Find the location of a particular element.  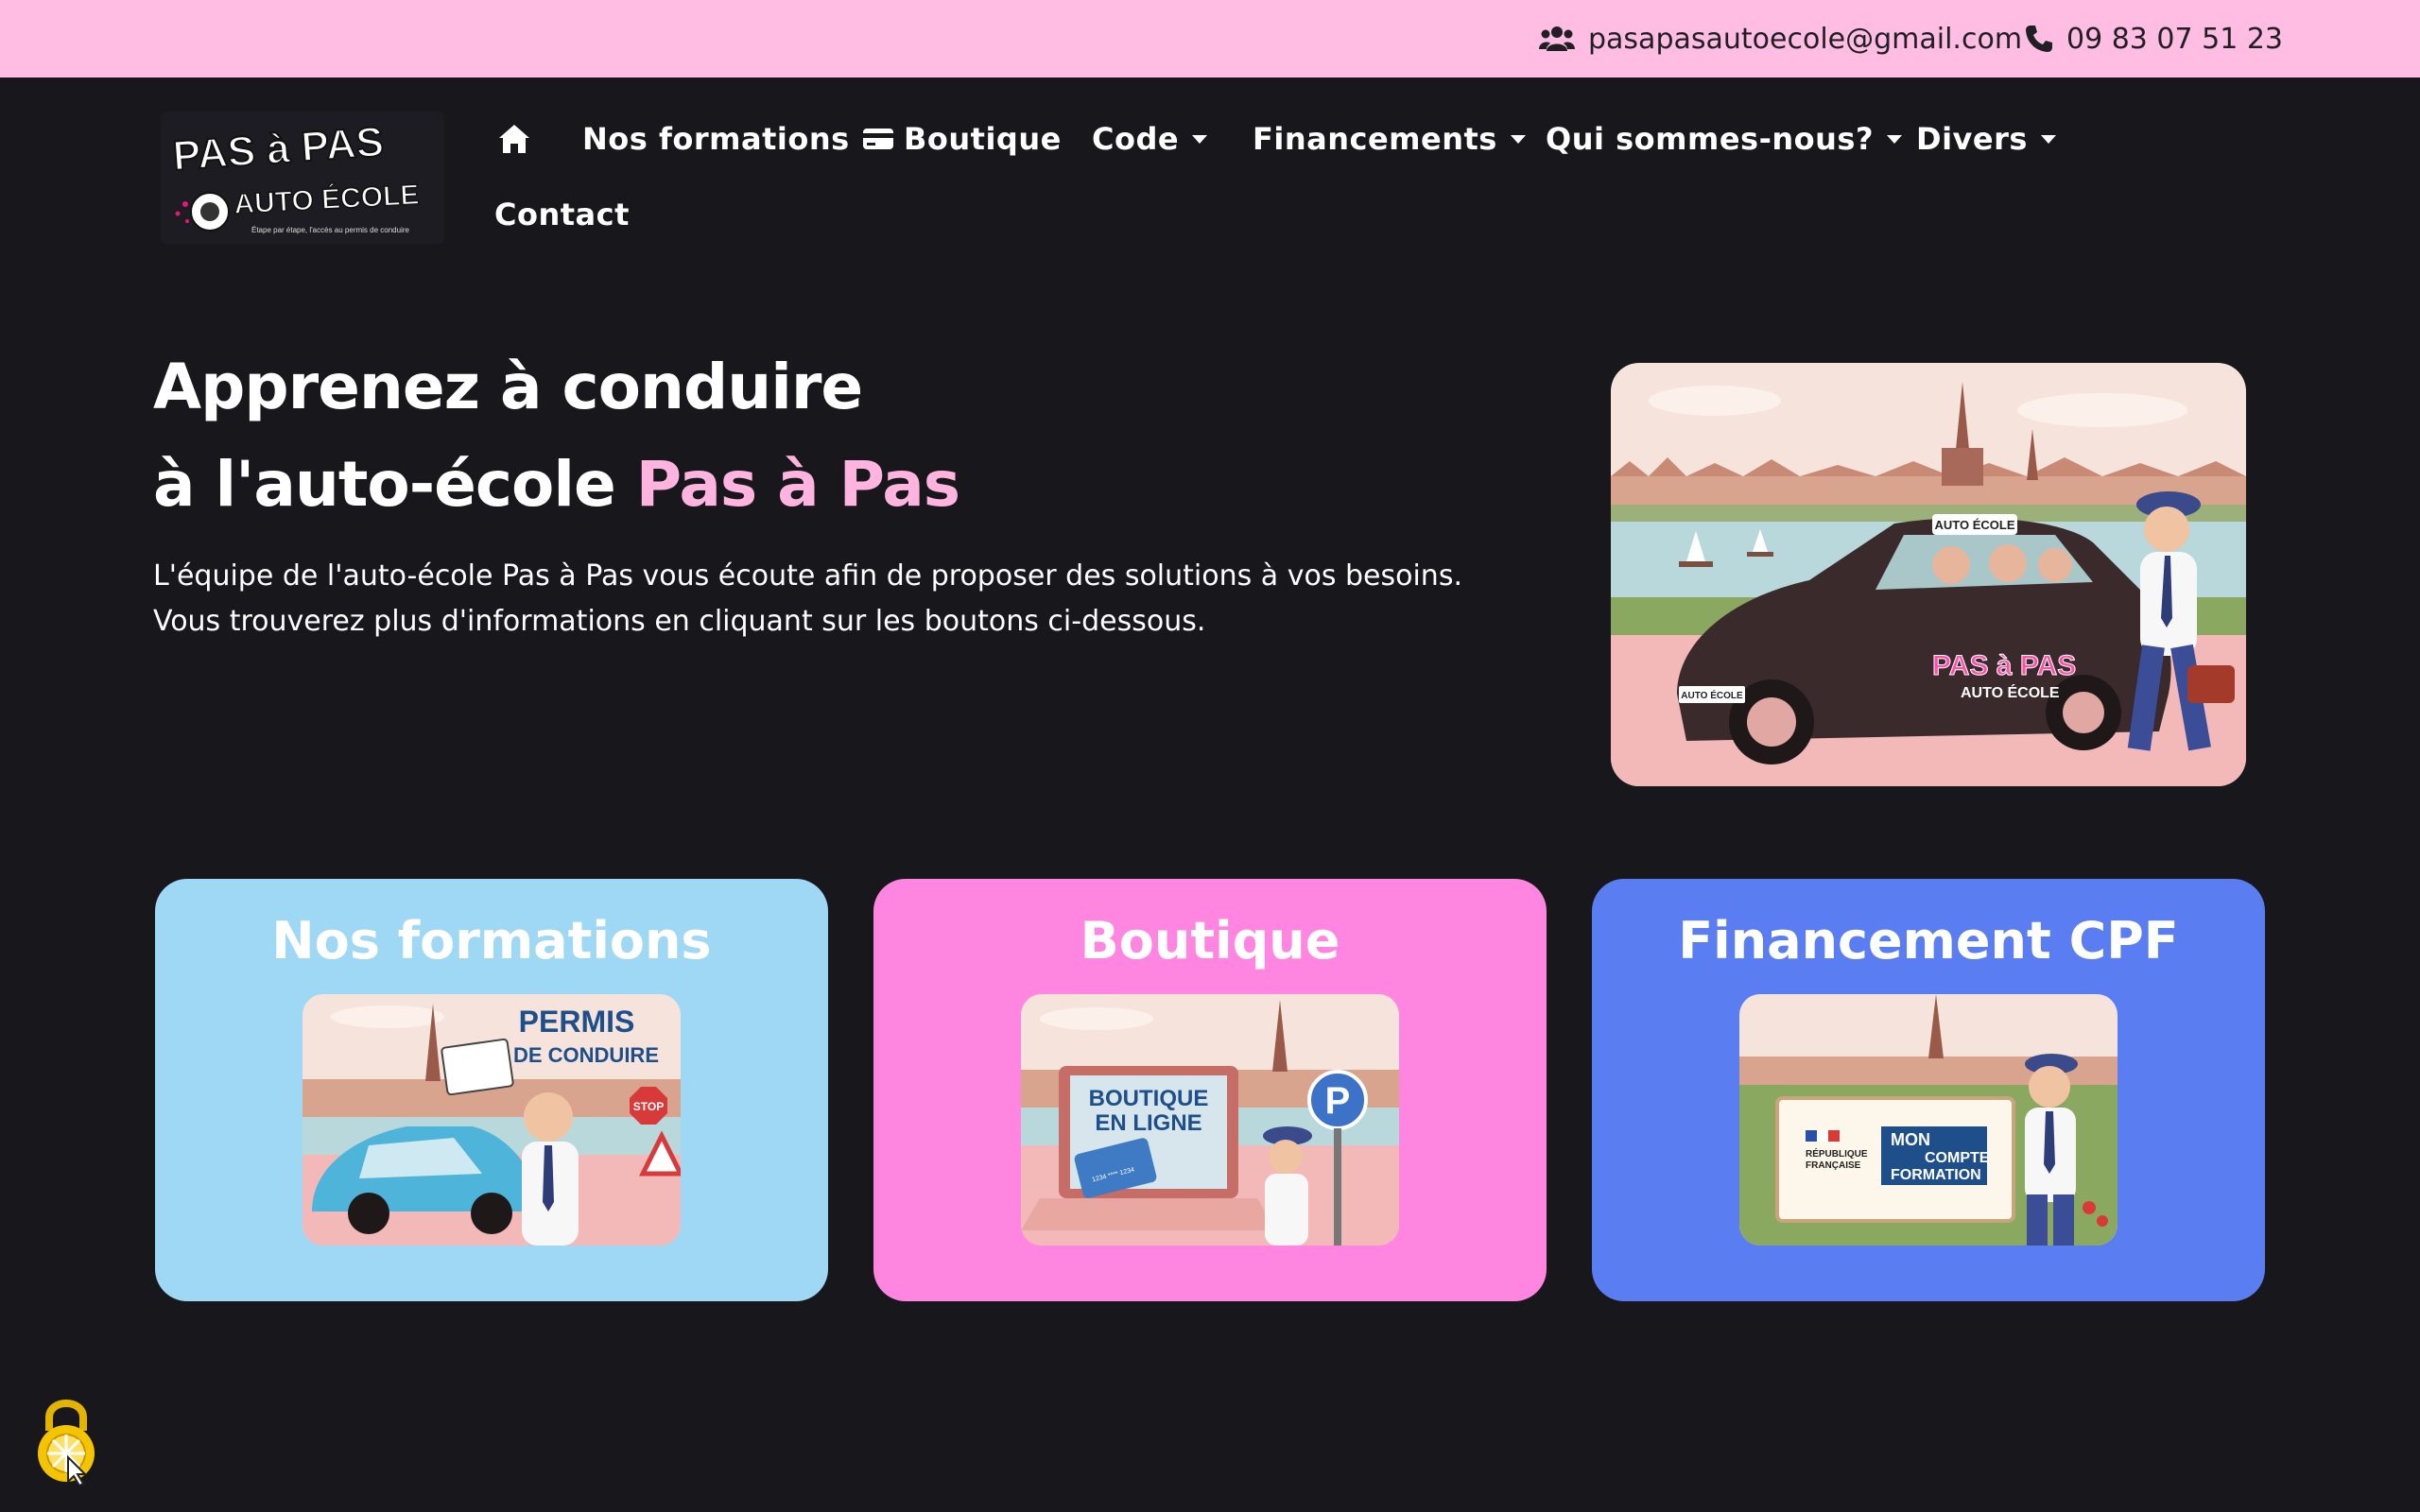

phone-link: 09 83 07 51 23 is located at coordinates (2154, 39).